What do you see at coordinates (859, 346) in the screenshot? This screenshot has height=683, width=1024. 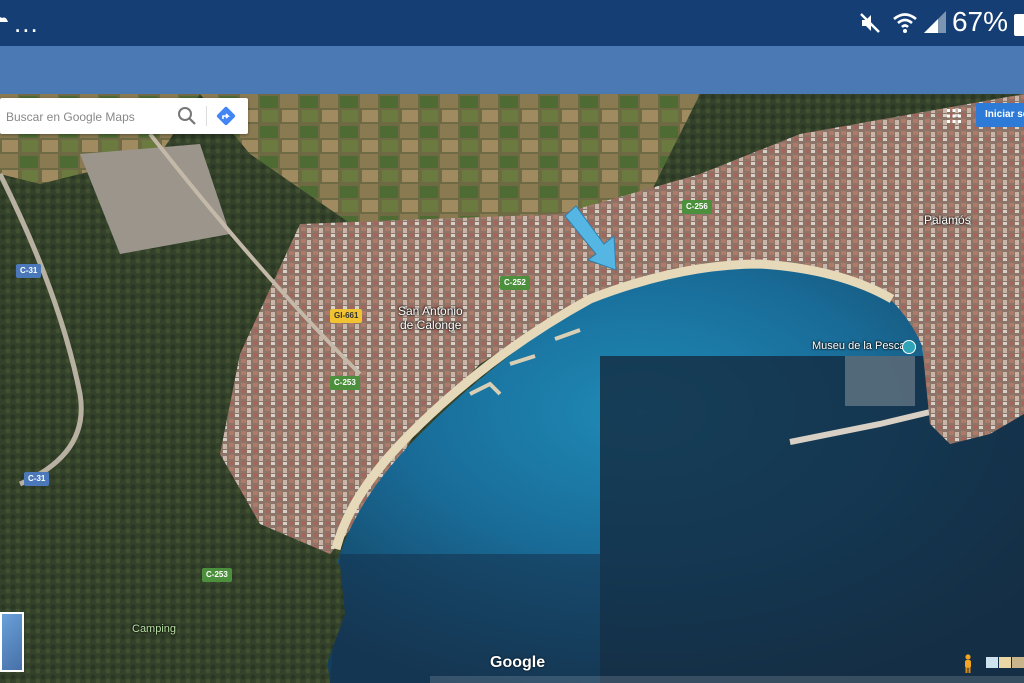 I see `poi-label: Museu de la Pesca` at bounding box center [859, 346].